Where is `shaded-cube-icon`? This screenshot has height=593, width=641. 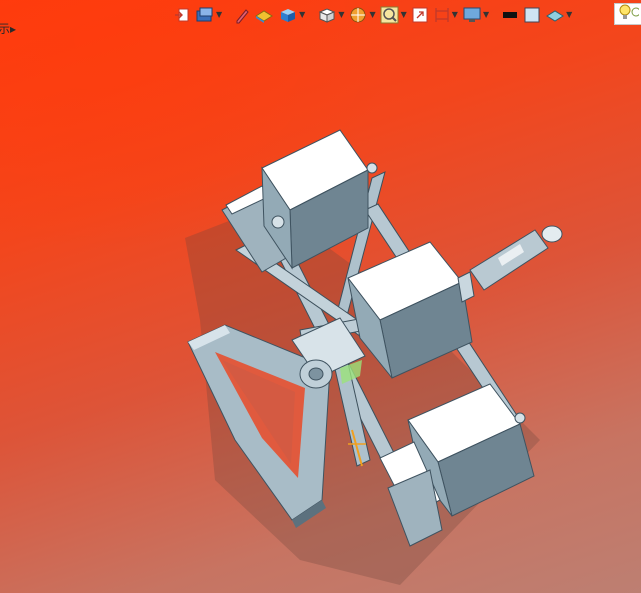 shaded-cube-icon is located at coordinates (288, 15).